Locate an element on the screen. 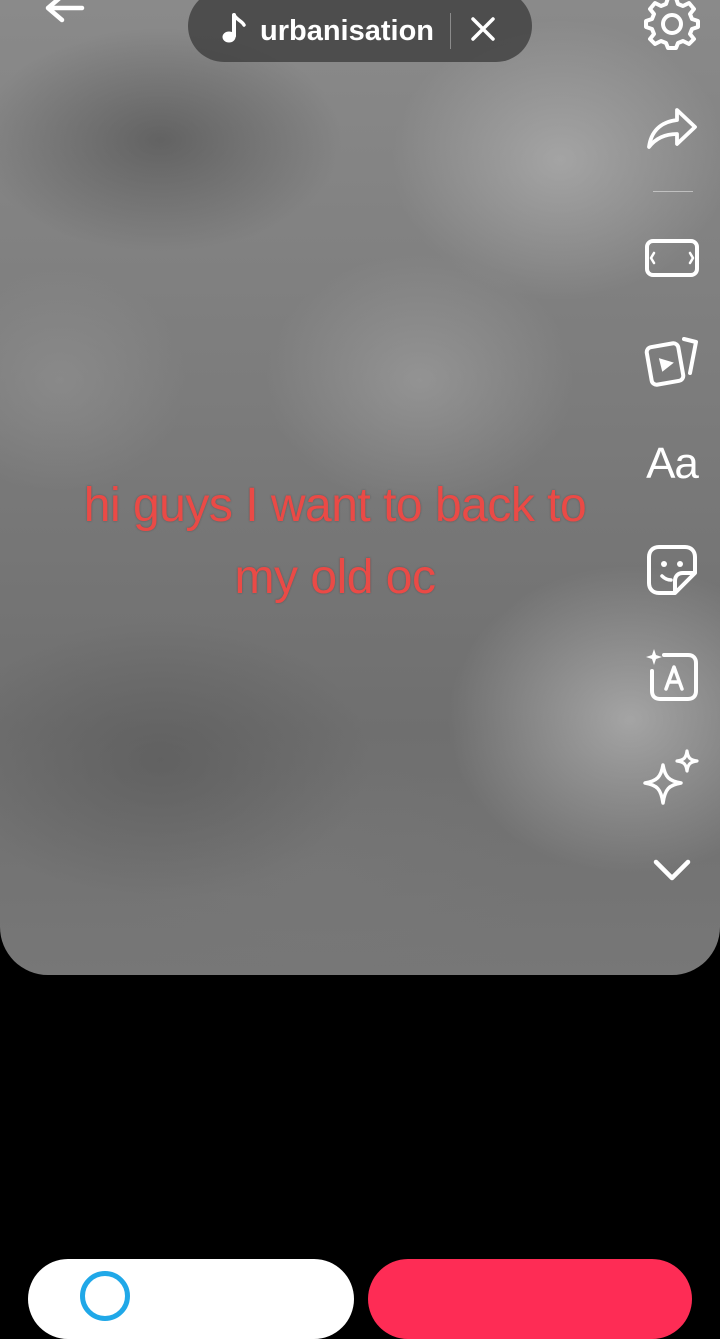  caption-text: hi guys I want to back to my old oc is located at coordinates (335, 542).